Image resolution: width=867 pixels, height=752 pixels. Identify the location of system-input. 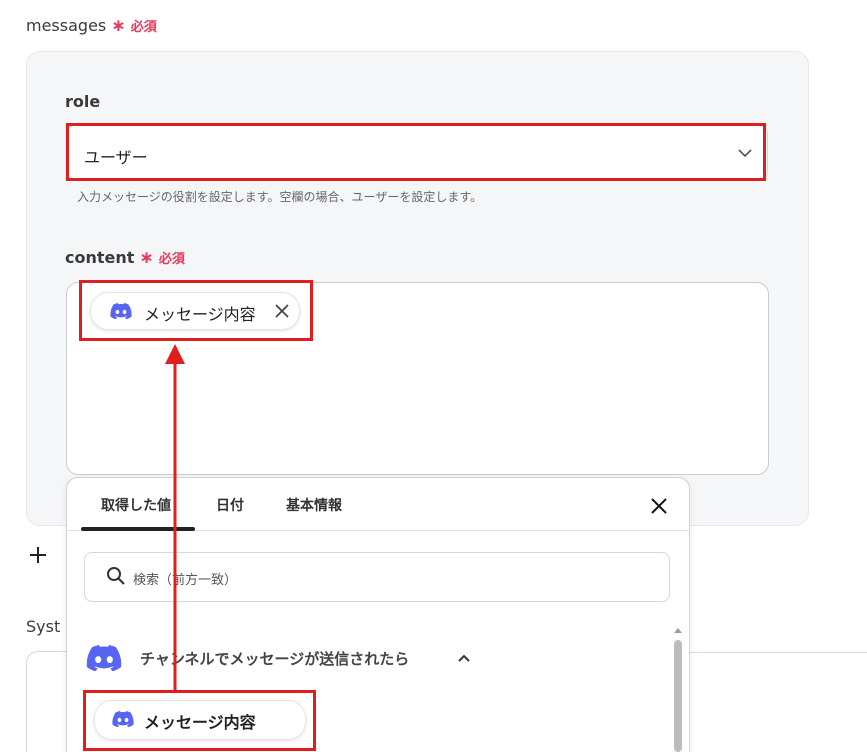
(46, 701).